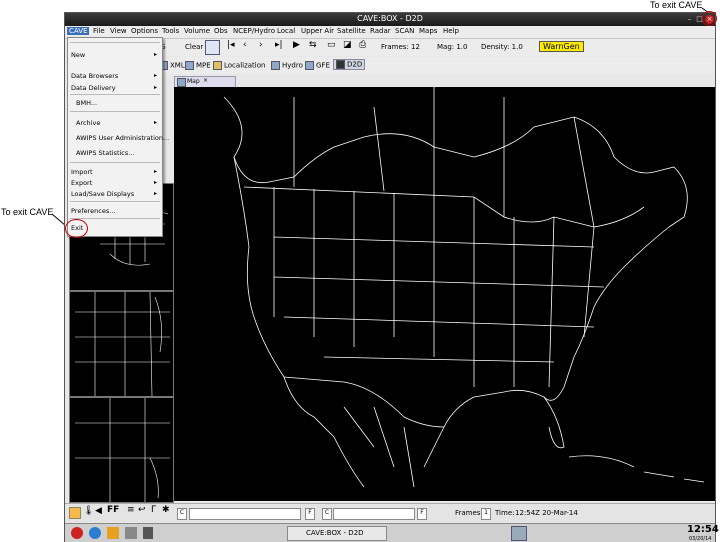 This screenshot has width=728, height=542. What do you see at coordinates (217, 65) in the screenshot?
I see `folder-icon` at bounding box center [217, 65].